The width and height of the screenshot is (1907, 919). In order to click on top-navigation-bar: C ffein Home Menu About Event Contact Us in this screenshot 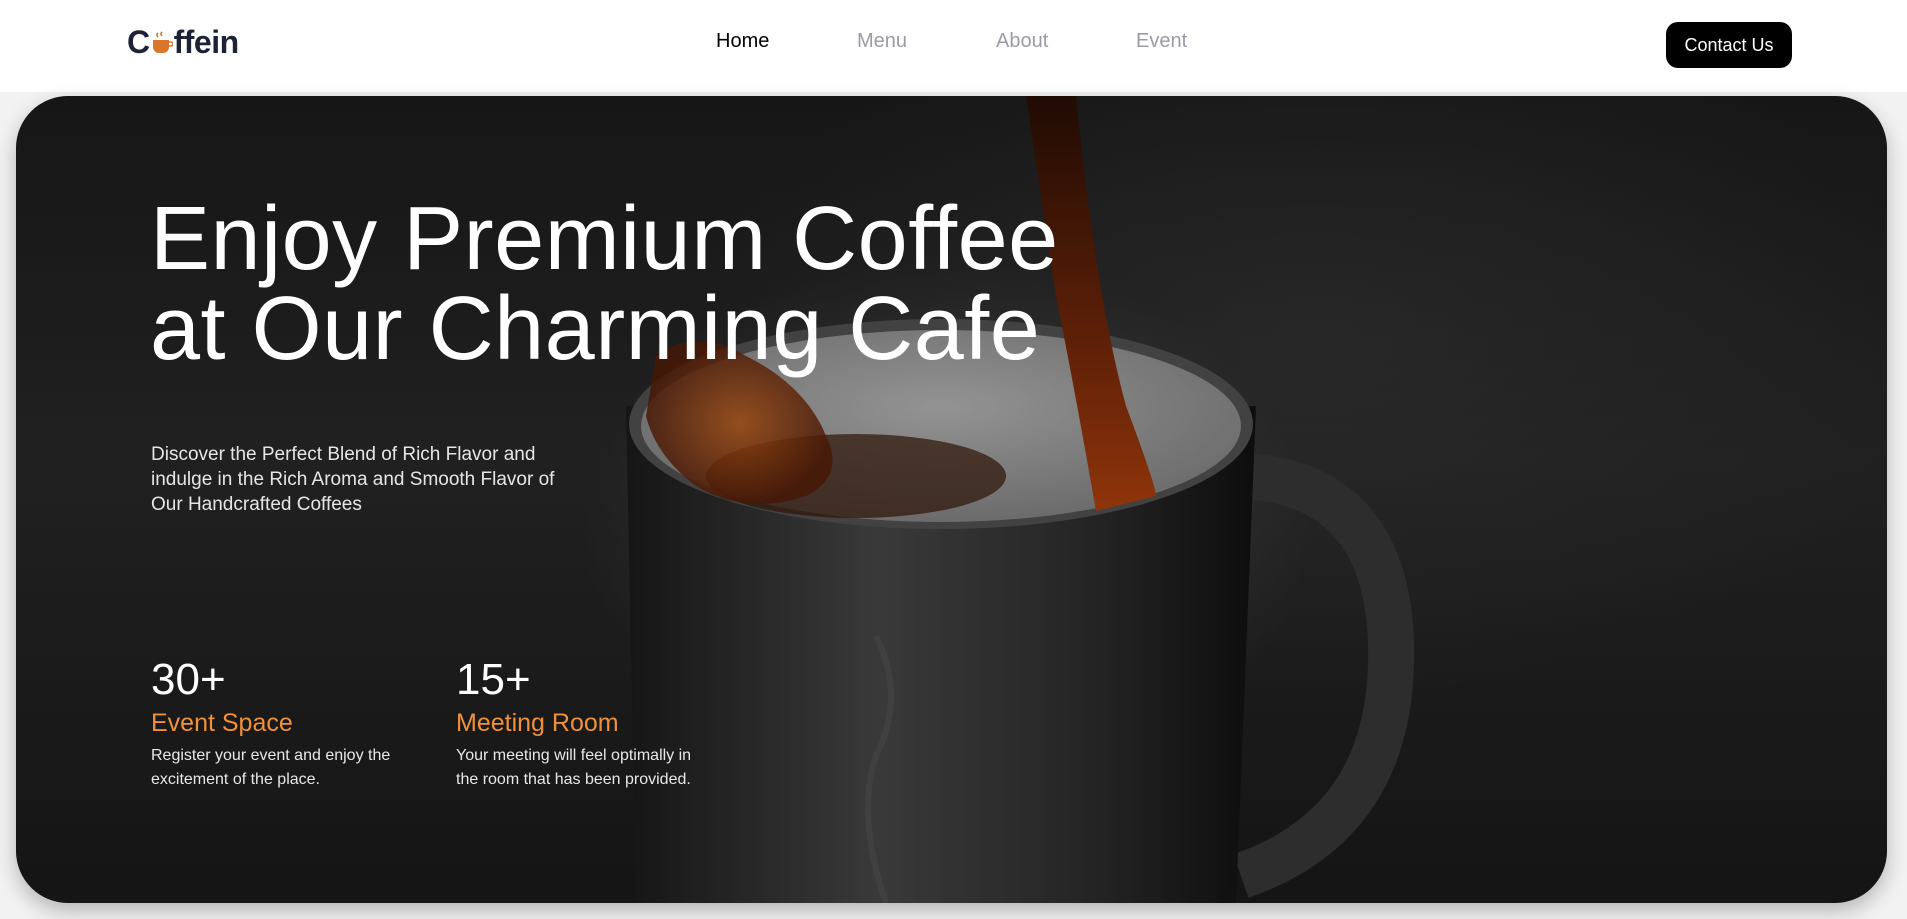, I will do `click(953, 46)`.